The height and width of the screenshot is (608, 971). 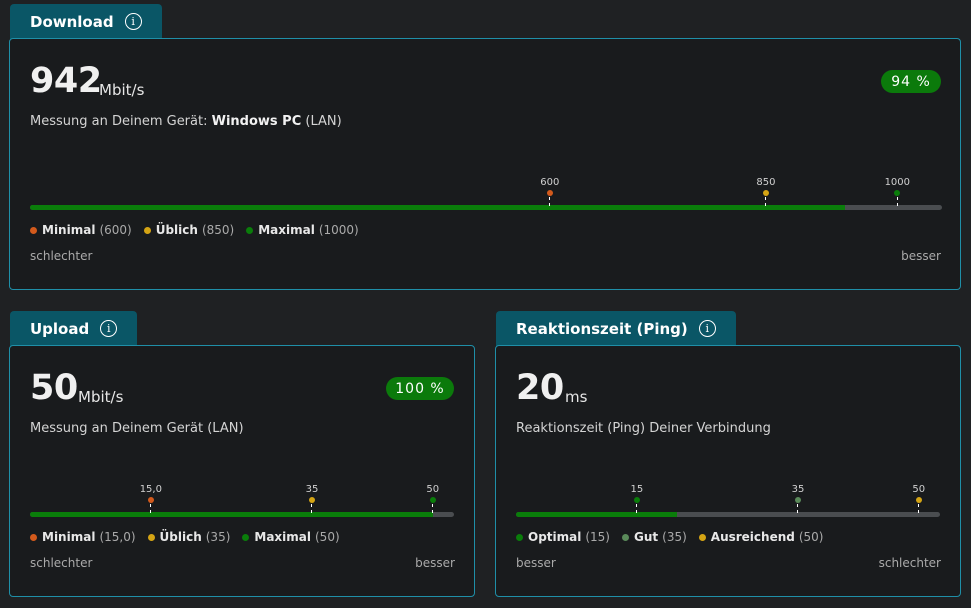 I want to click on legend-item: Optimal (15), so click(x=563, y=537).